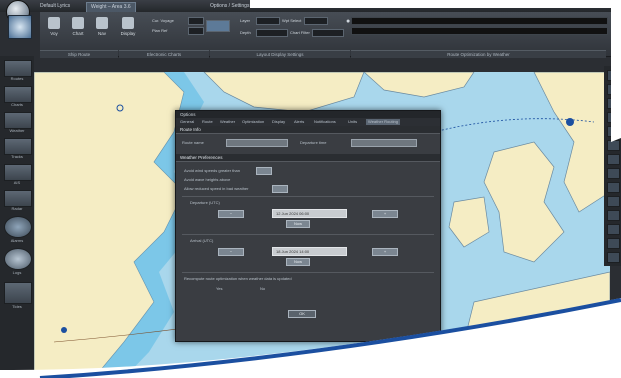 The height and width of the screenshot is (378, 621). I want to click on speed-value-input, so click(280, 189).